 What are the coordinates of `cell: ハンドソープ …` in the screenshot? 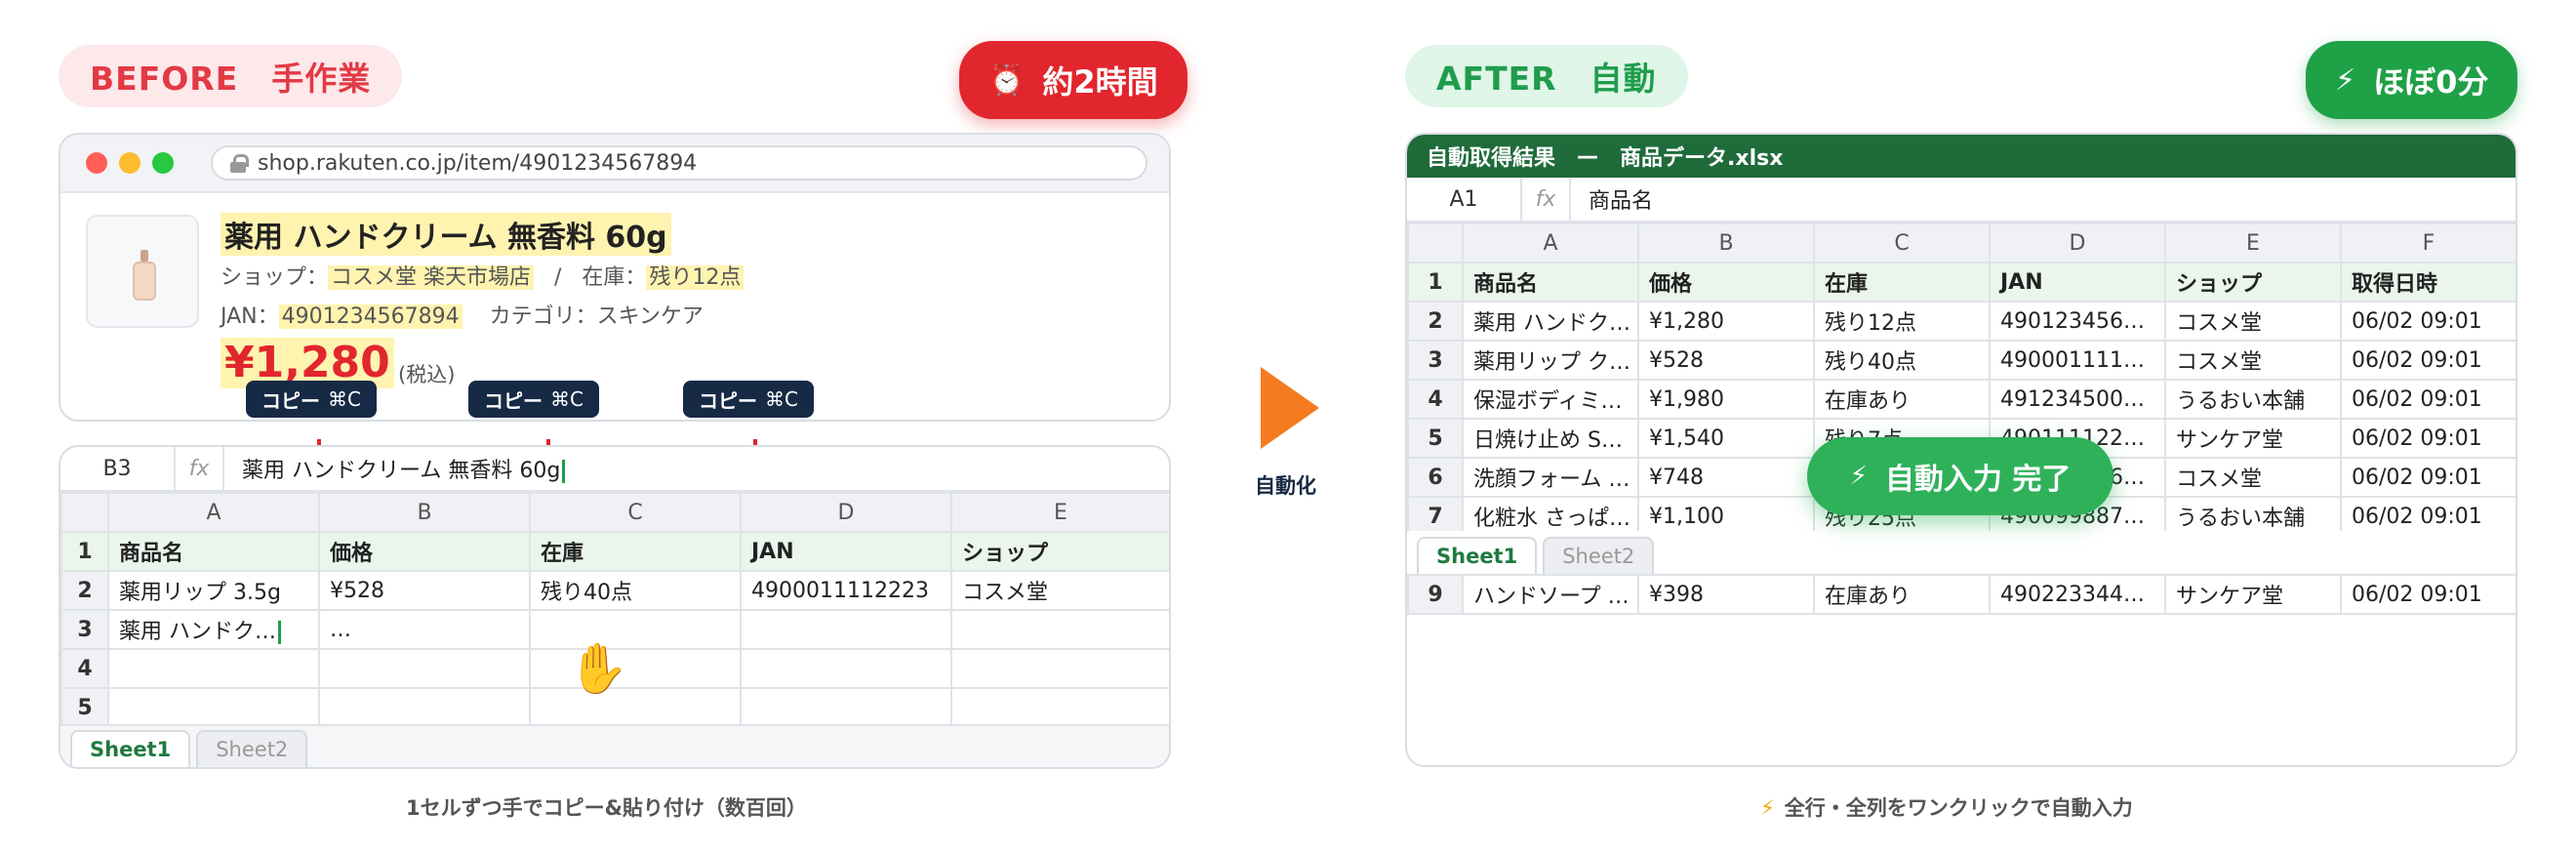 It's located at (1550, 594).